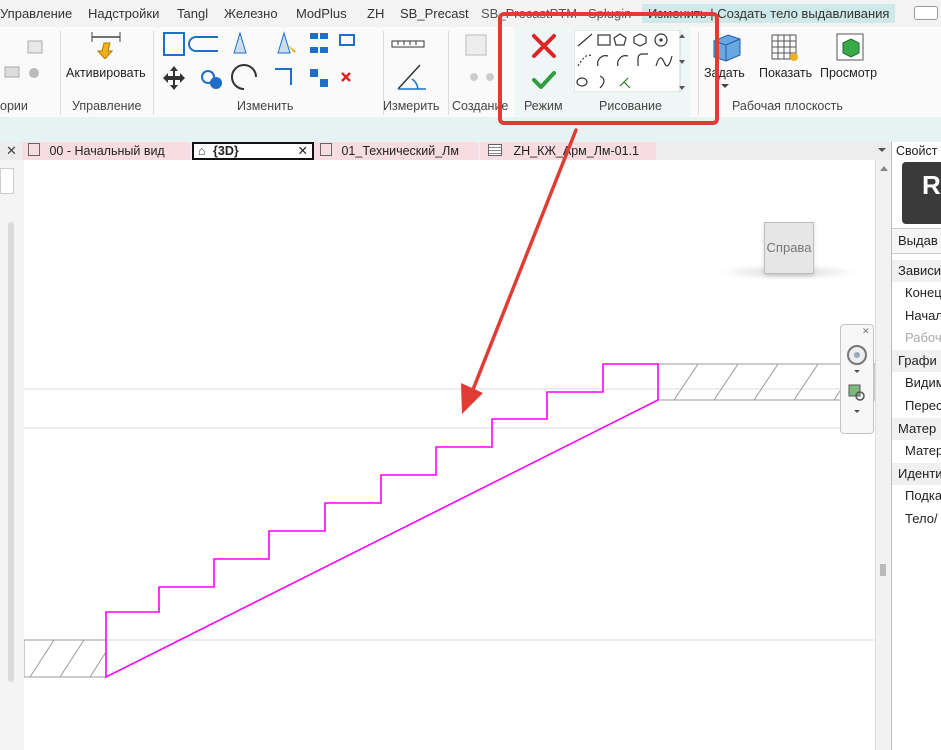 This screenshot has width=941, height=750. Describe the element at coordinates (226, 151) in the screenshot. I see `tab-label: {3D}` at that location.